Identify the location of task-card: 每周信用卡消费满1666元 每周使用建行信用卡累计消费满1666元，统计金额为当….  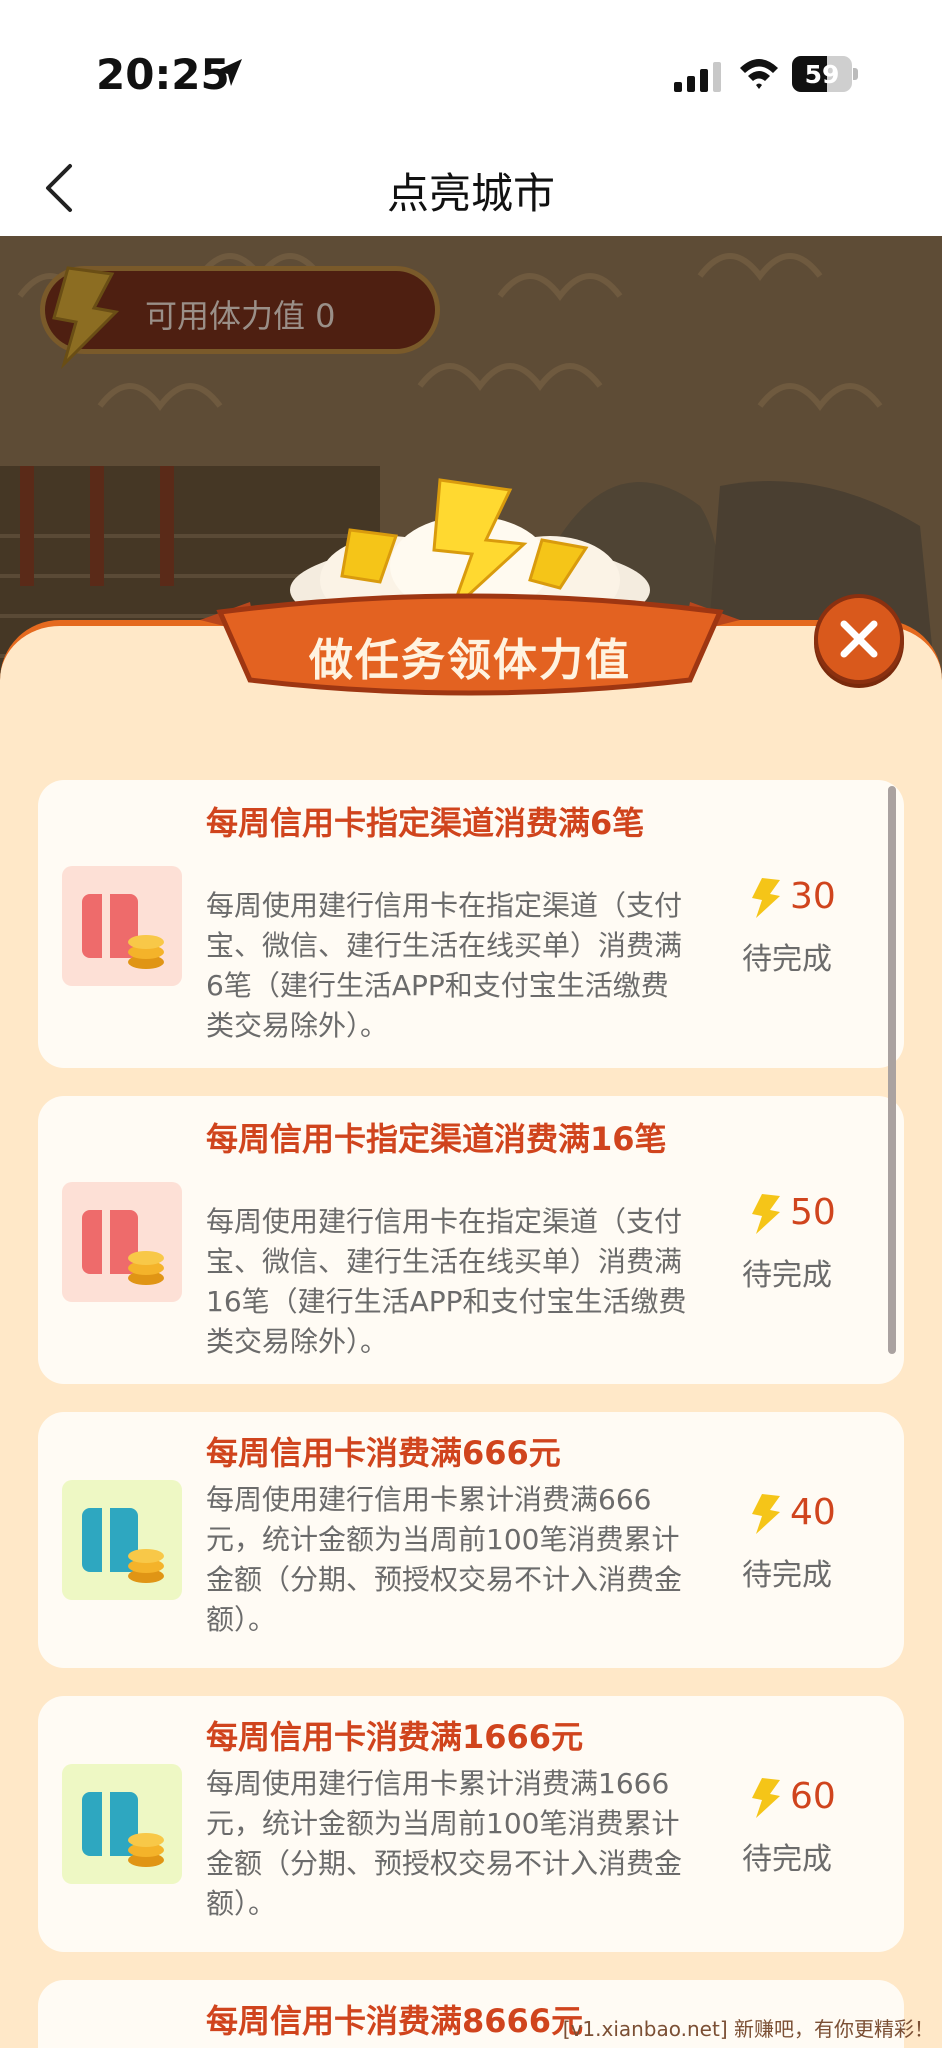
(471, 1824).